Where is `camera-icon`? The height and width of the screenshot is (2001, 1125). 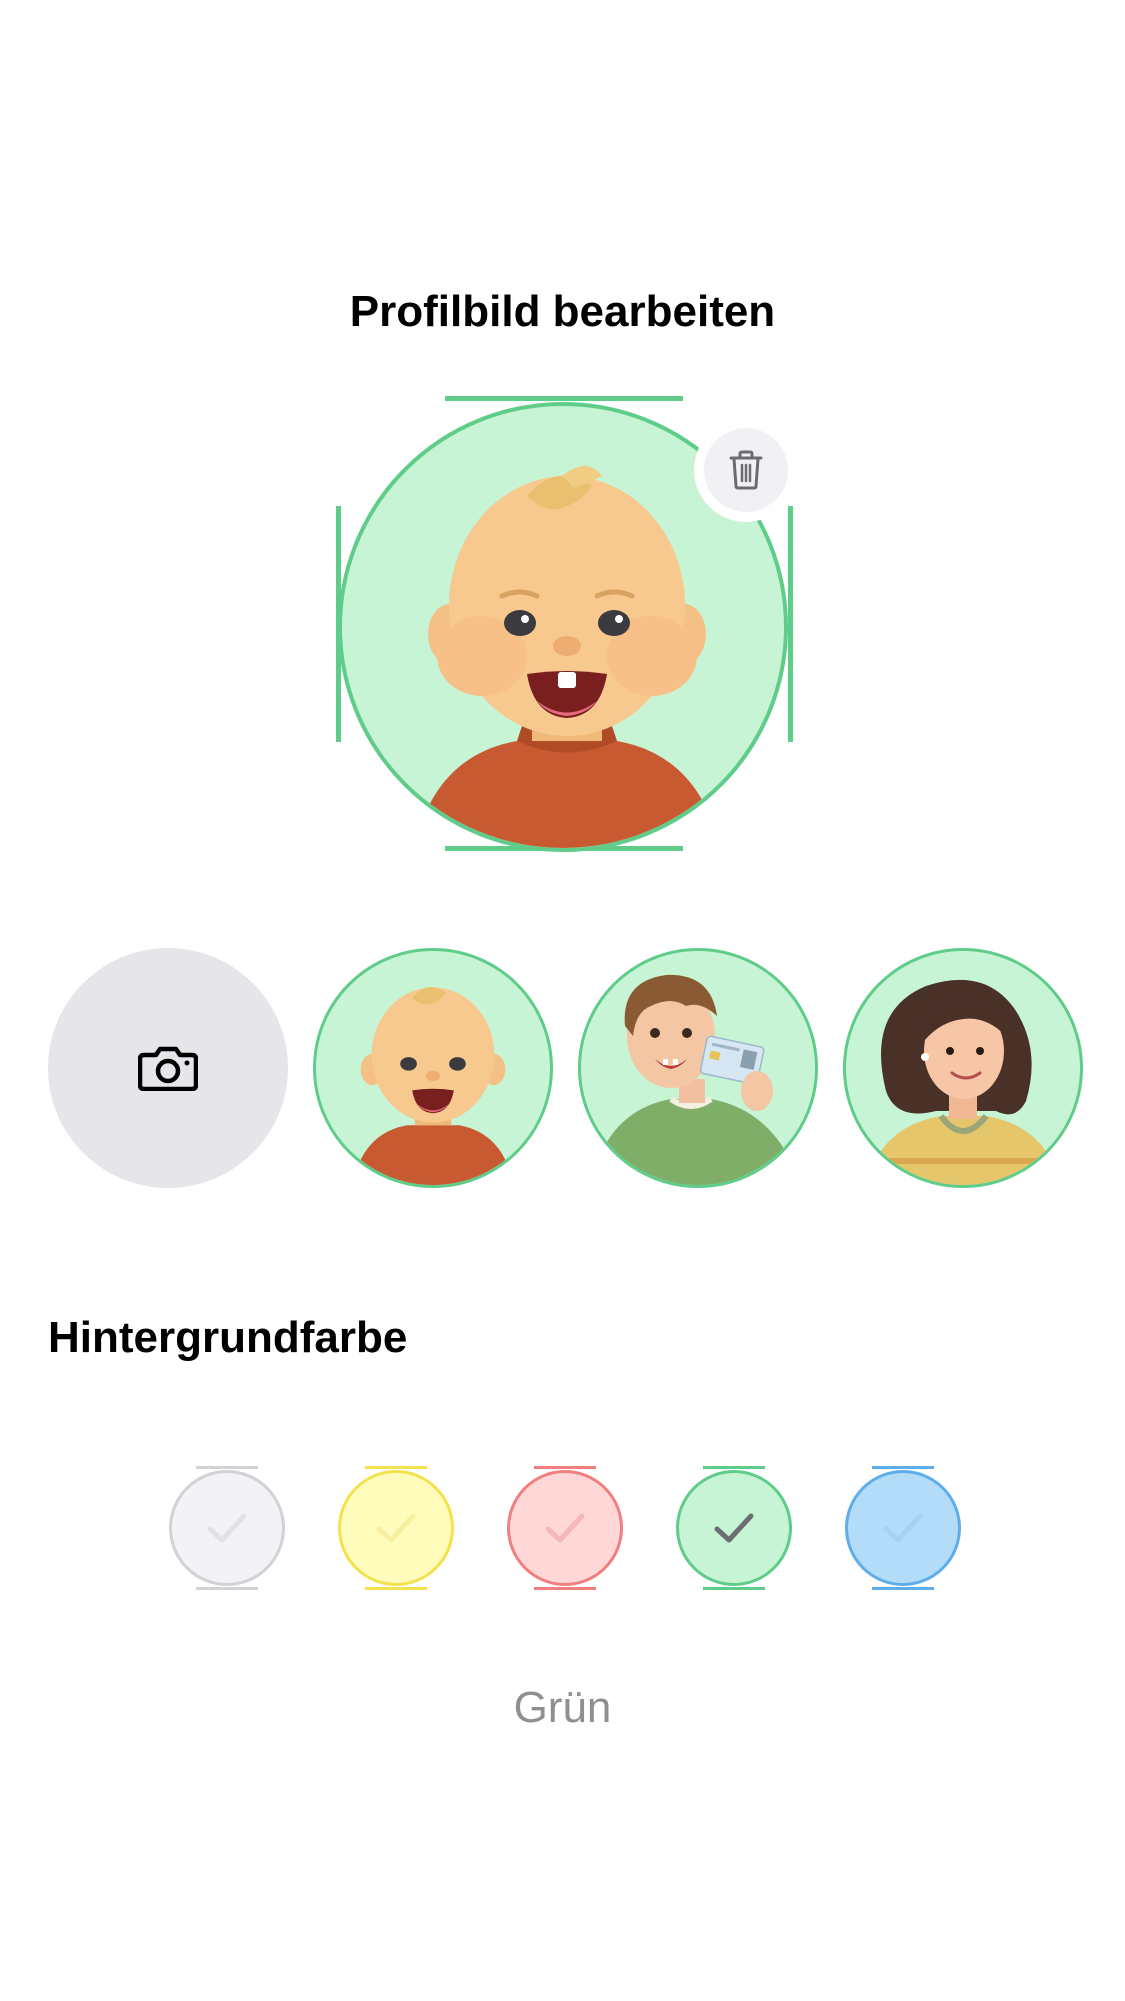
camera-icon is located at coordinates (168, 1068).